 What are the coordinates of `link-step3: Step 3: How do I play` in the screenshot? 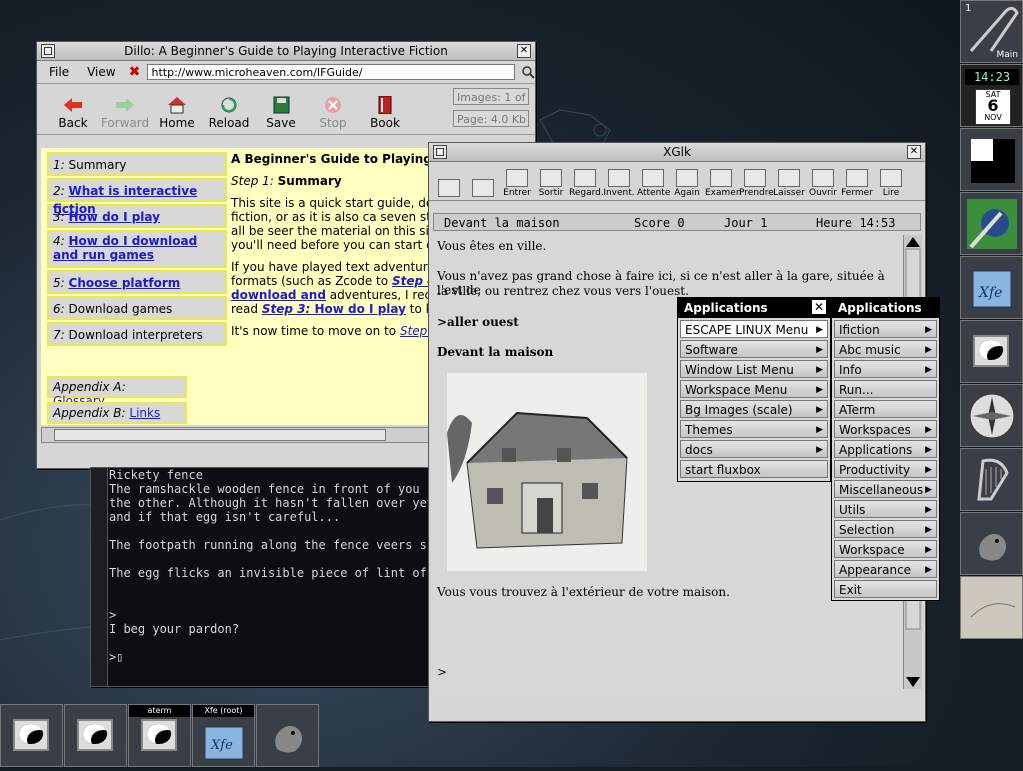 It's located at (334, 309).